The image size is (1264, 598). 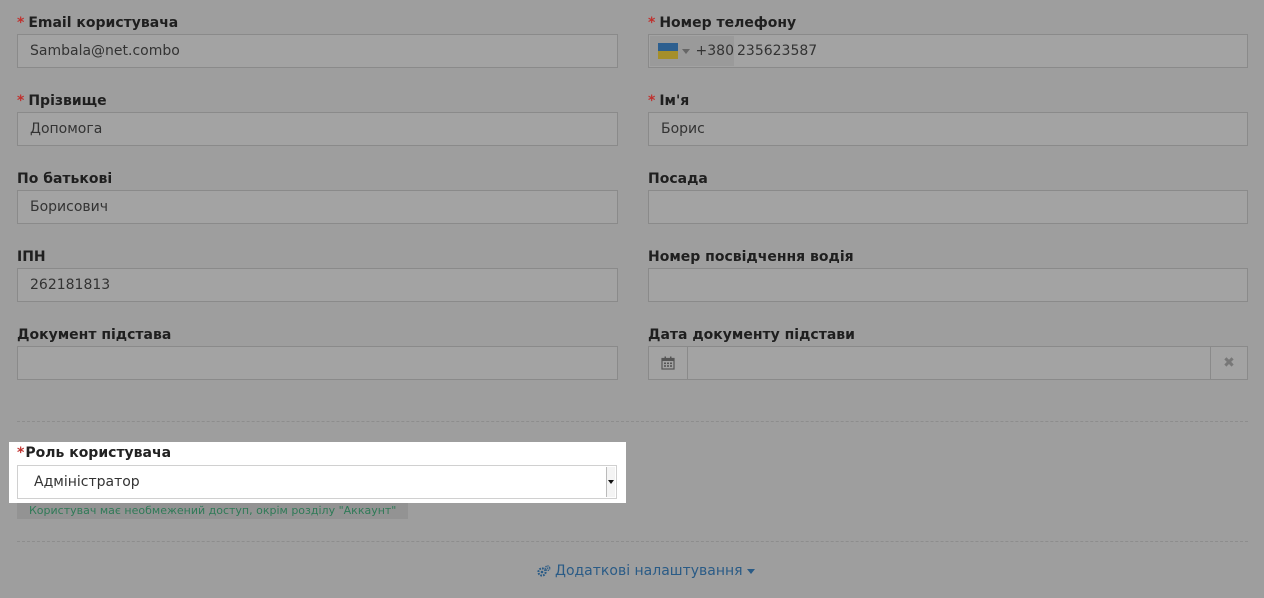 I want to click on gears-icon, so click(x=544, y=570).